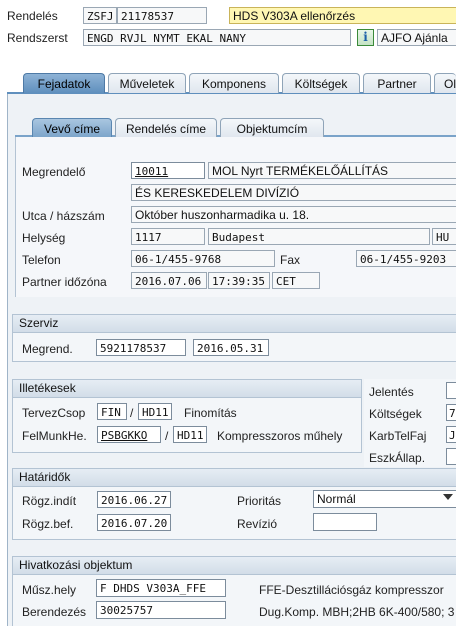  Describe the element at coordinates (293, 214) in the screenshot. I see `street-field: Október huszonharmadika u. 18.` at that location.